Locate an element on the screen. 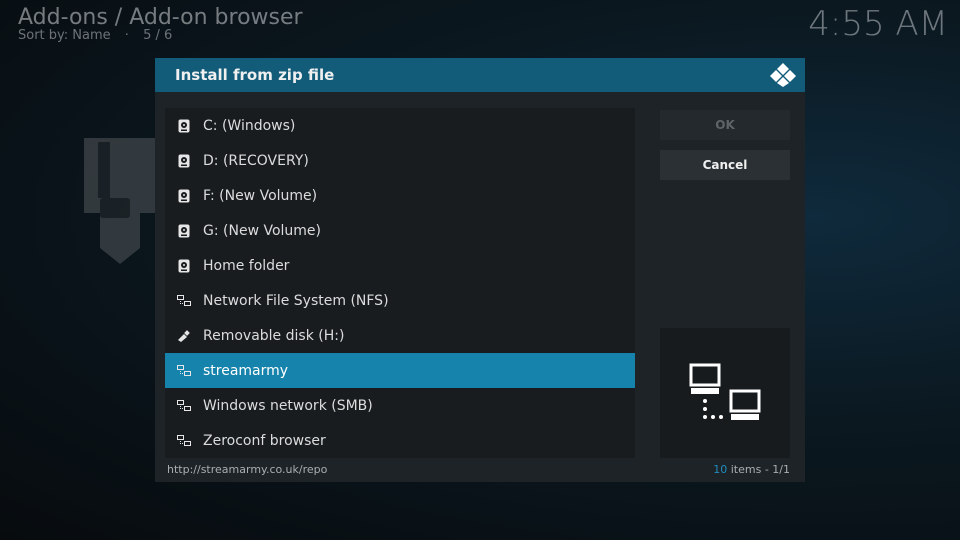  network-large-icon is located at coordinates (725, 391).